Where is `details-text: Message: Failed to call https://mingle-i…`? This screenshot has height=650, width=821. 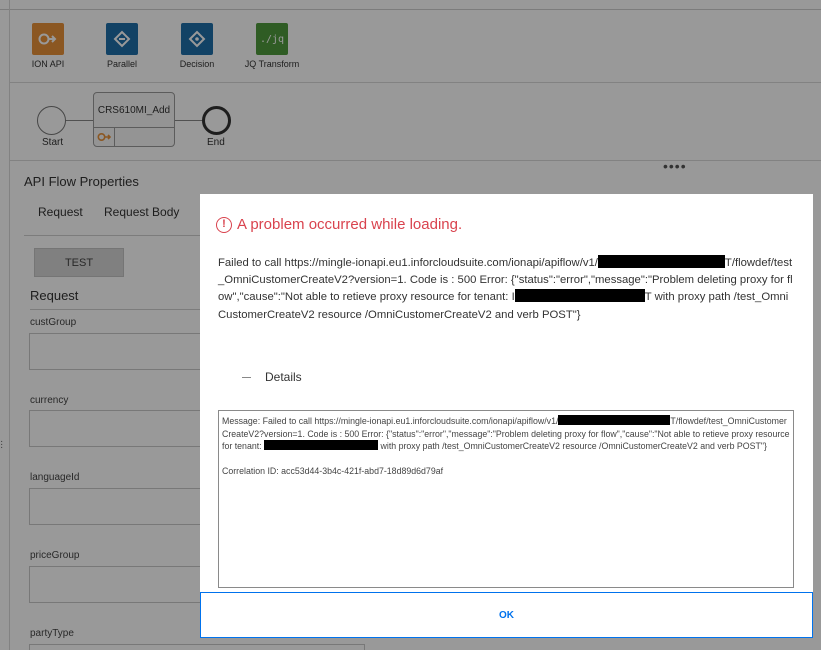
details-text: Message: Failed to call https://mingle-i… is located at coordinates (390, 421).